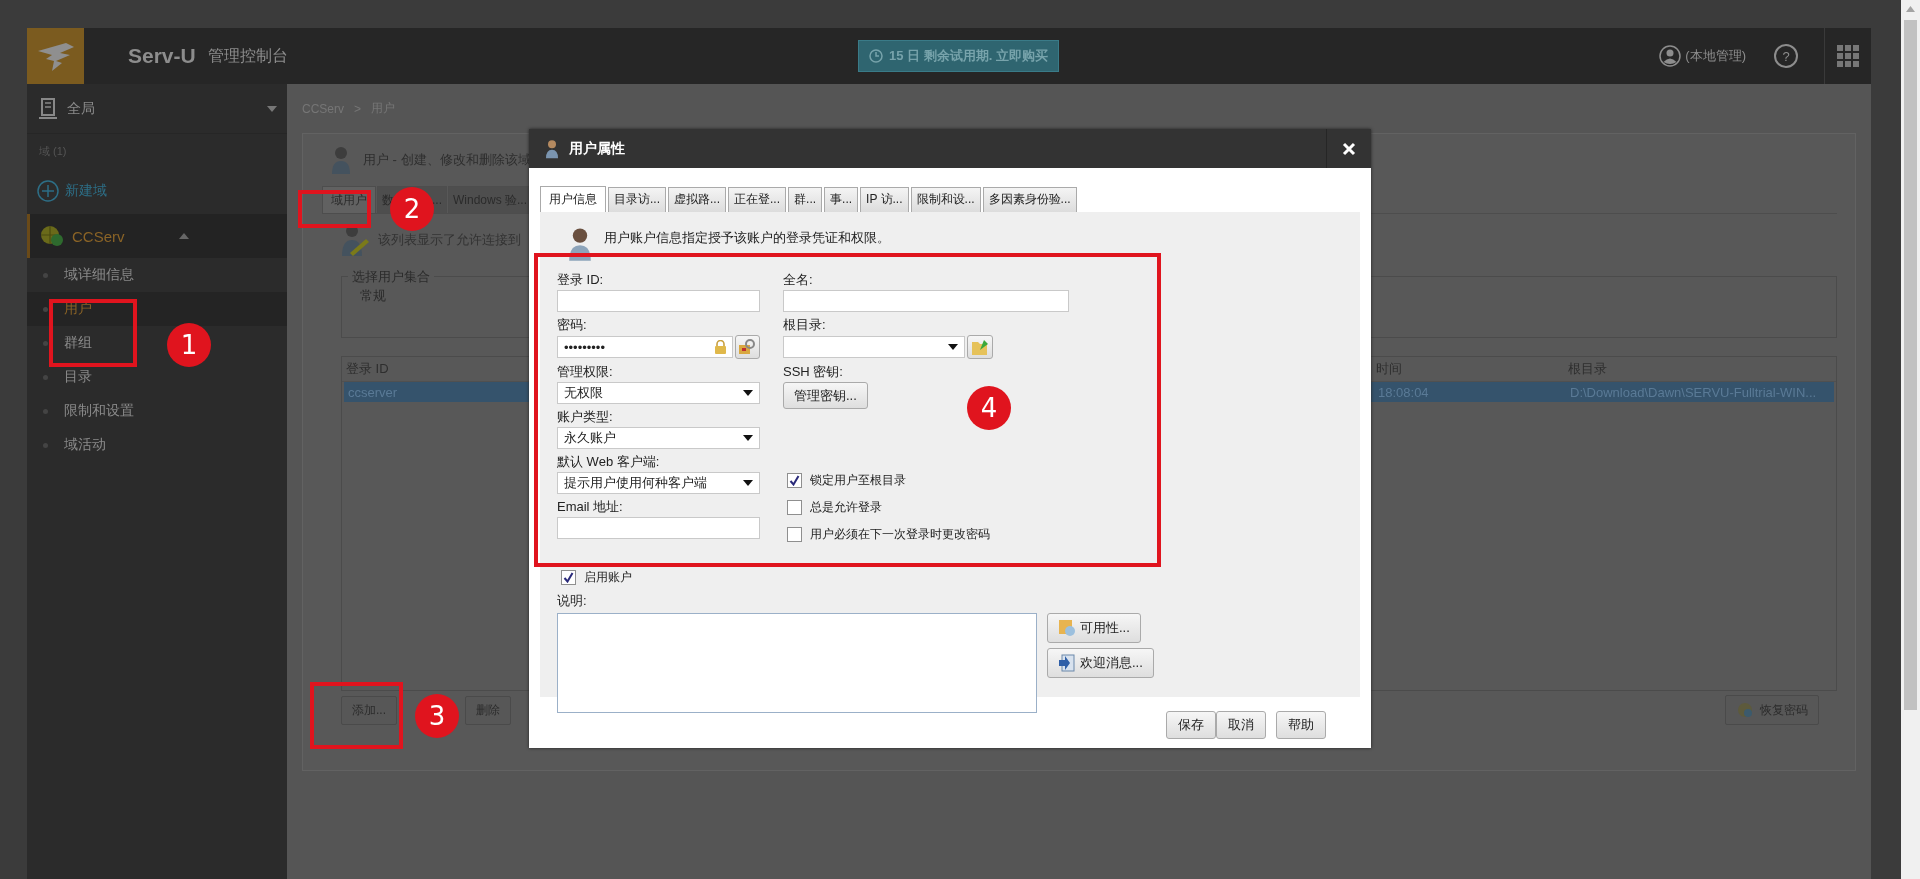  Describe the element at coordinates (900, 534) in the screenshot. I see `checkbox-label: 用户必须在下一次登录时更改密码` at that location.